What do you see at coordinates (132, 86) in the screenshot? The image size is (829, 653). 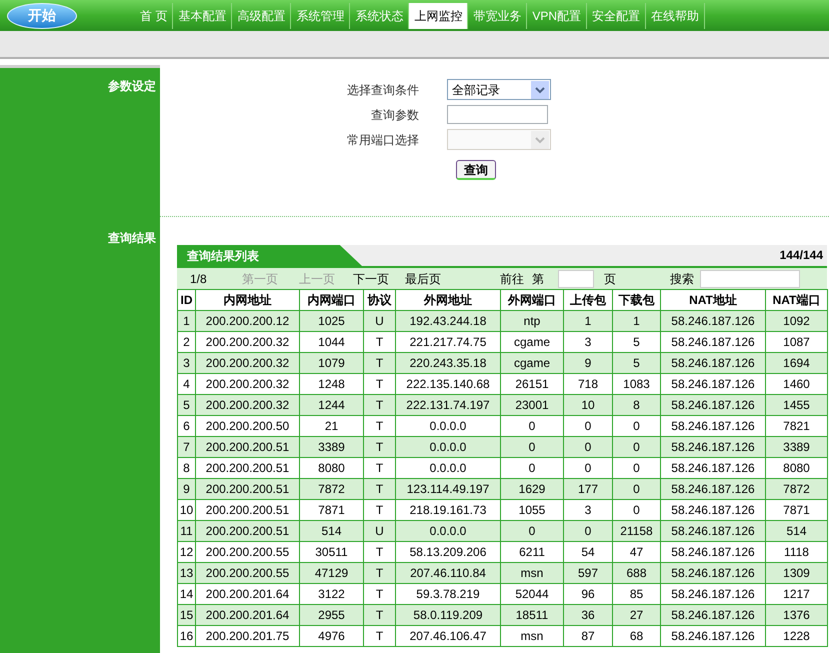 I see `section-label: 参数设定` at bounding box center [132, 86].